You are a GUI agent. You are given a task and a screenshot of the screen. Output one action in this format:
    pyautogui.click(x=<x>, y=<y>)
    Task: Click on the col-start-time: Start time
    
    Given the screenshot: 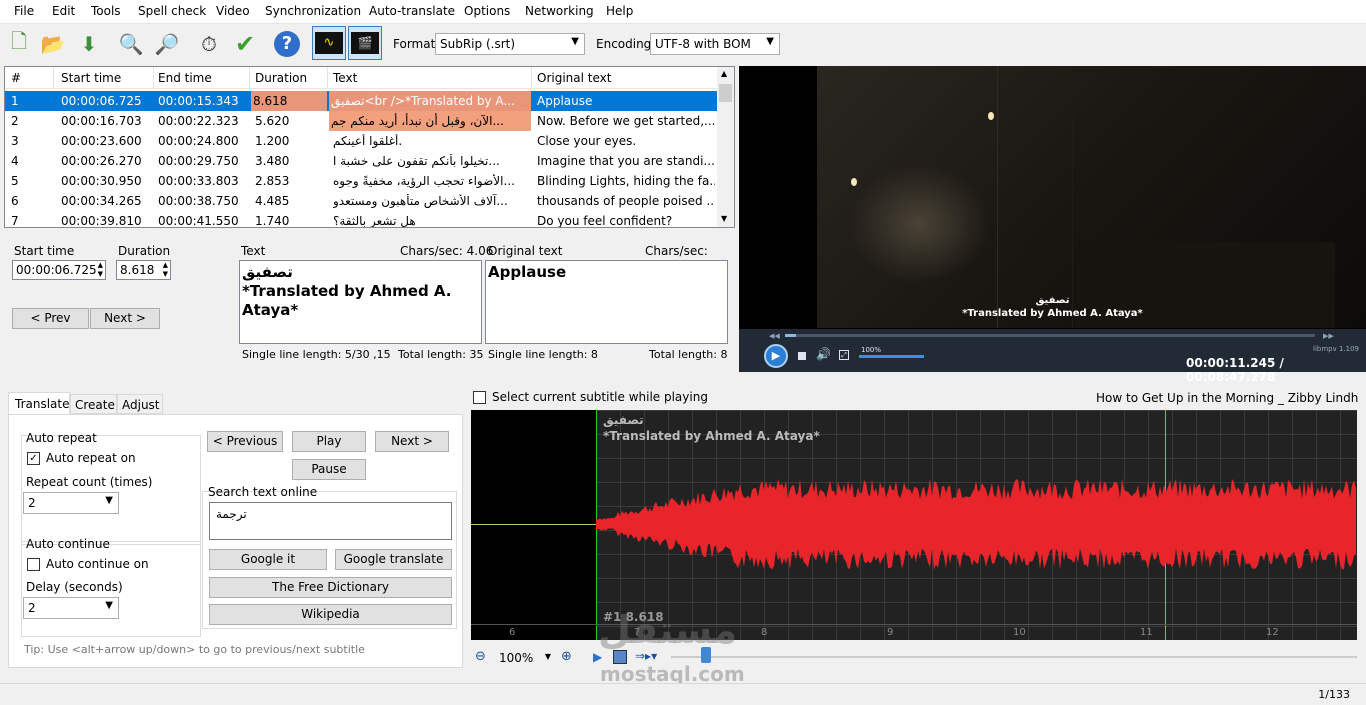 What is the action you would take?
    pyautogui.click(x=91, y=78)
    